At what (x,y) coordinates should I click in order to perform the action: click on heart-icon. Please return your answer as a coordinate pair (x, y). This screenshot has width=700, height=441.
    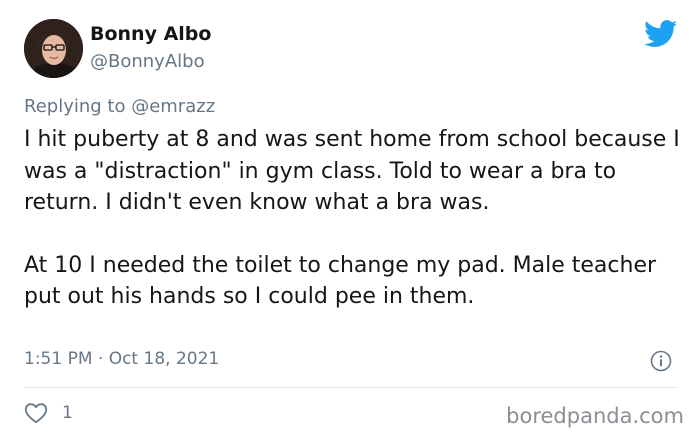
    Looking at the image, I should click on (36, 413).